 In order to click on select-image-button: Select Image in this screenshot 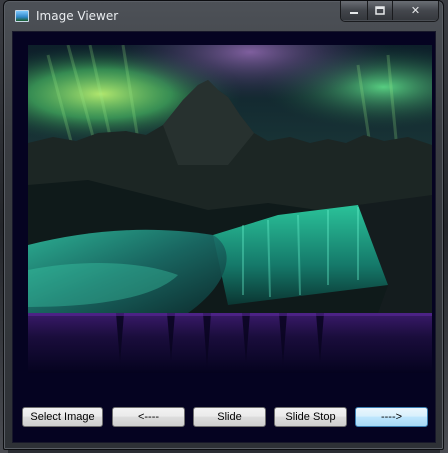, I will do `click(62, 417)`.